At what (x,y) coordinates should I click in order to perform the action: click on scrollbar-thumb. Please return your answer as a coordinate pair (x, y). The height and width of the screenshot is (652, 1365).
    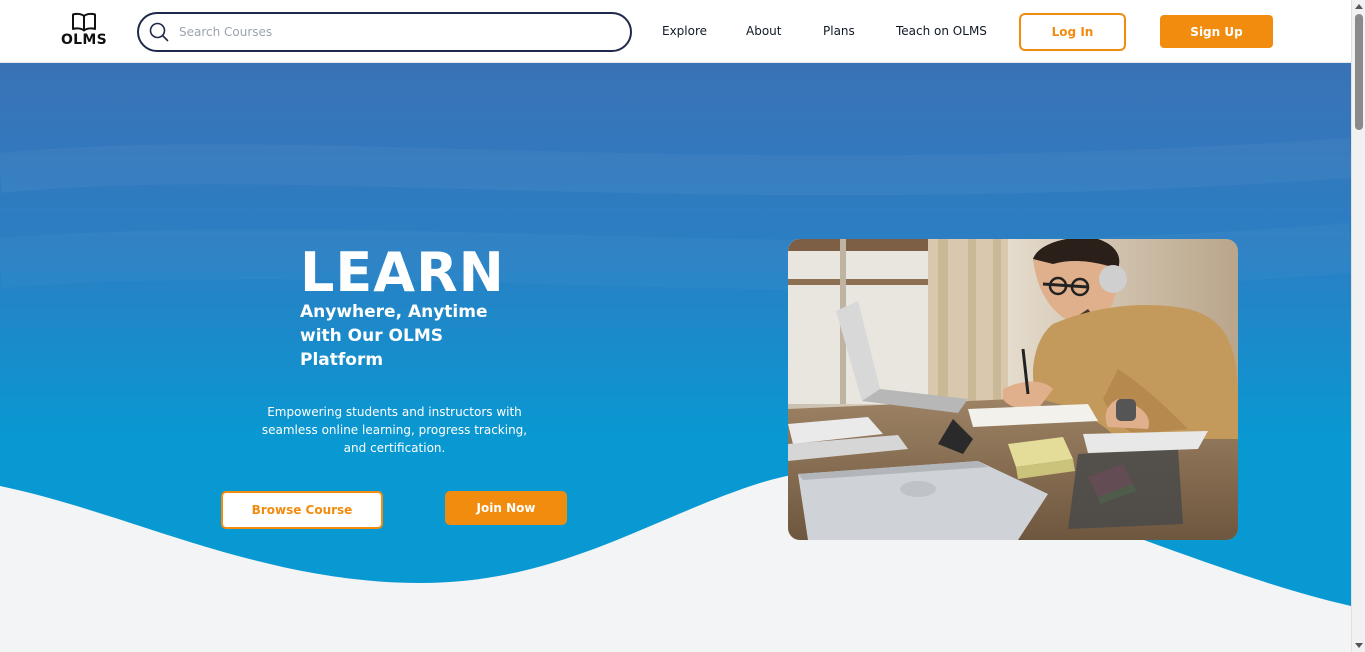
    Looking at the image, I should click on (1359, 72).